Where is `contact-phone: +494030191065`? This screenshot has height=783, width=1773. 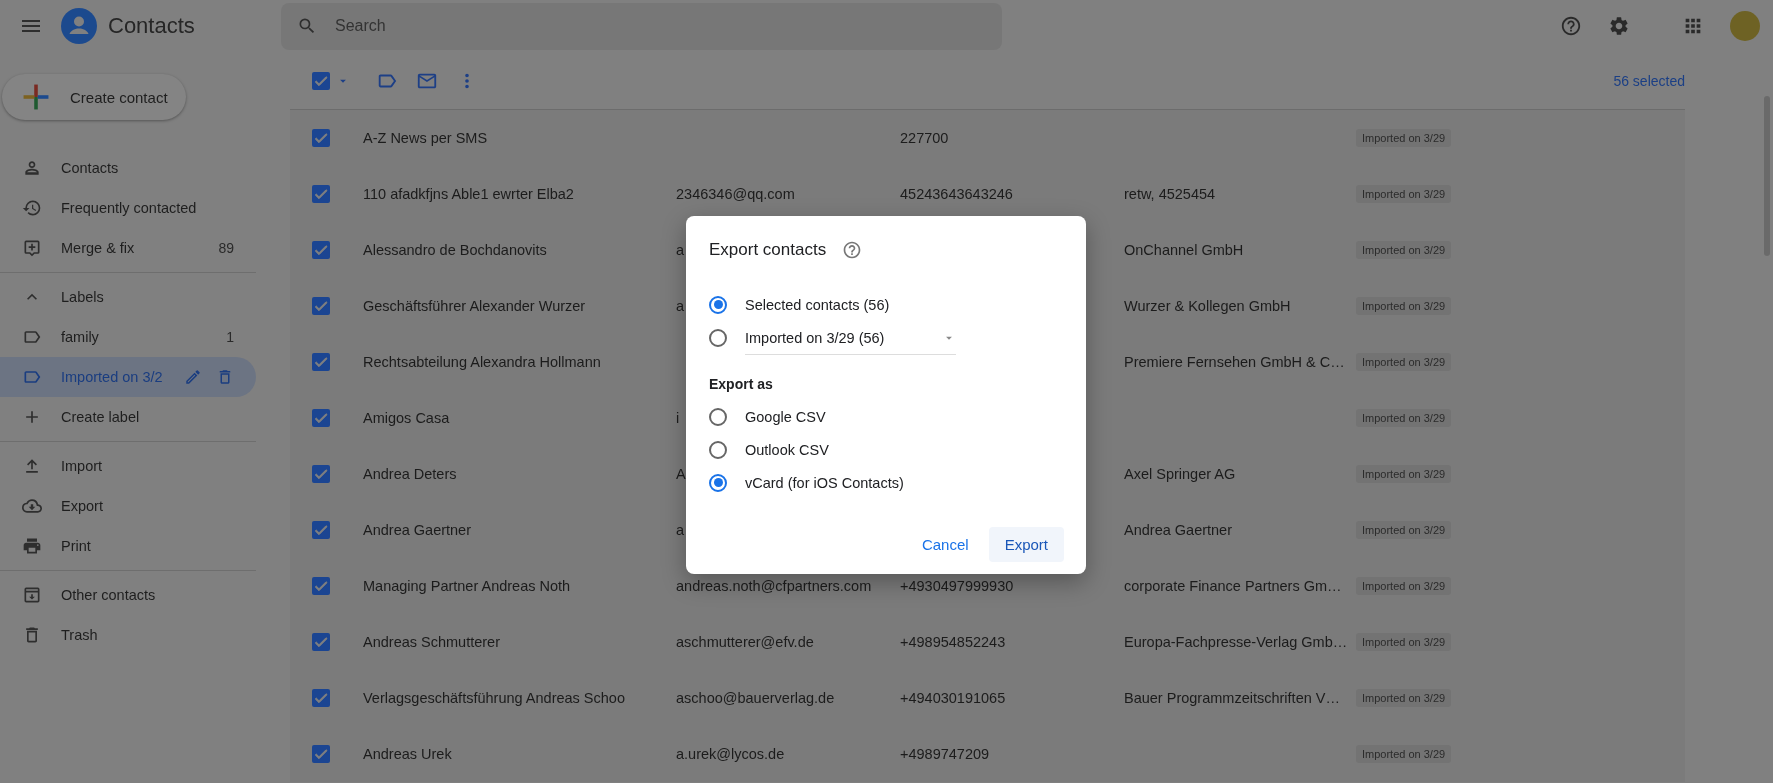
contact-phone: +494030191065 is located at coordinates (953, 698).